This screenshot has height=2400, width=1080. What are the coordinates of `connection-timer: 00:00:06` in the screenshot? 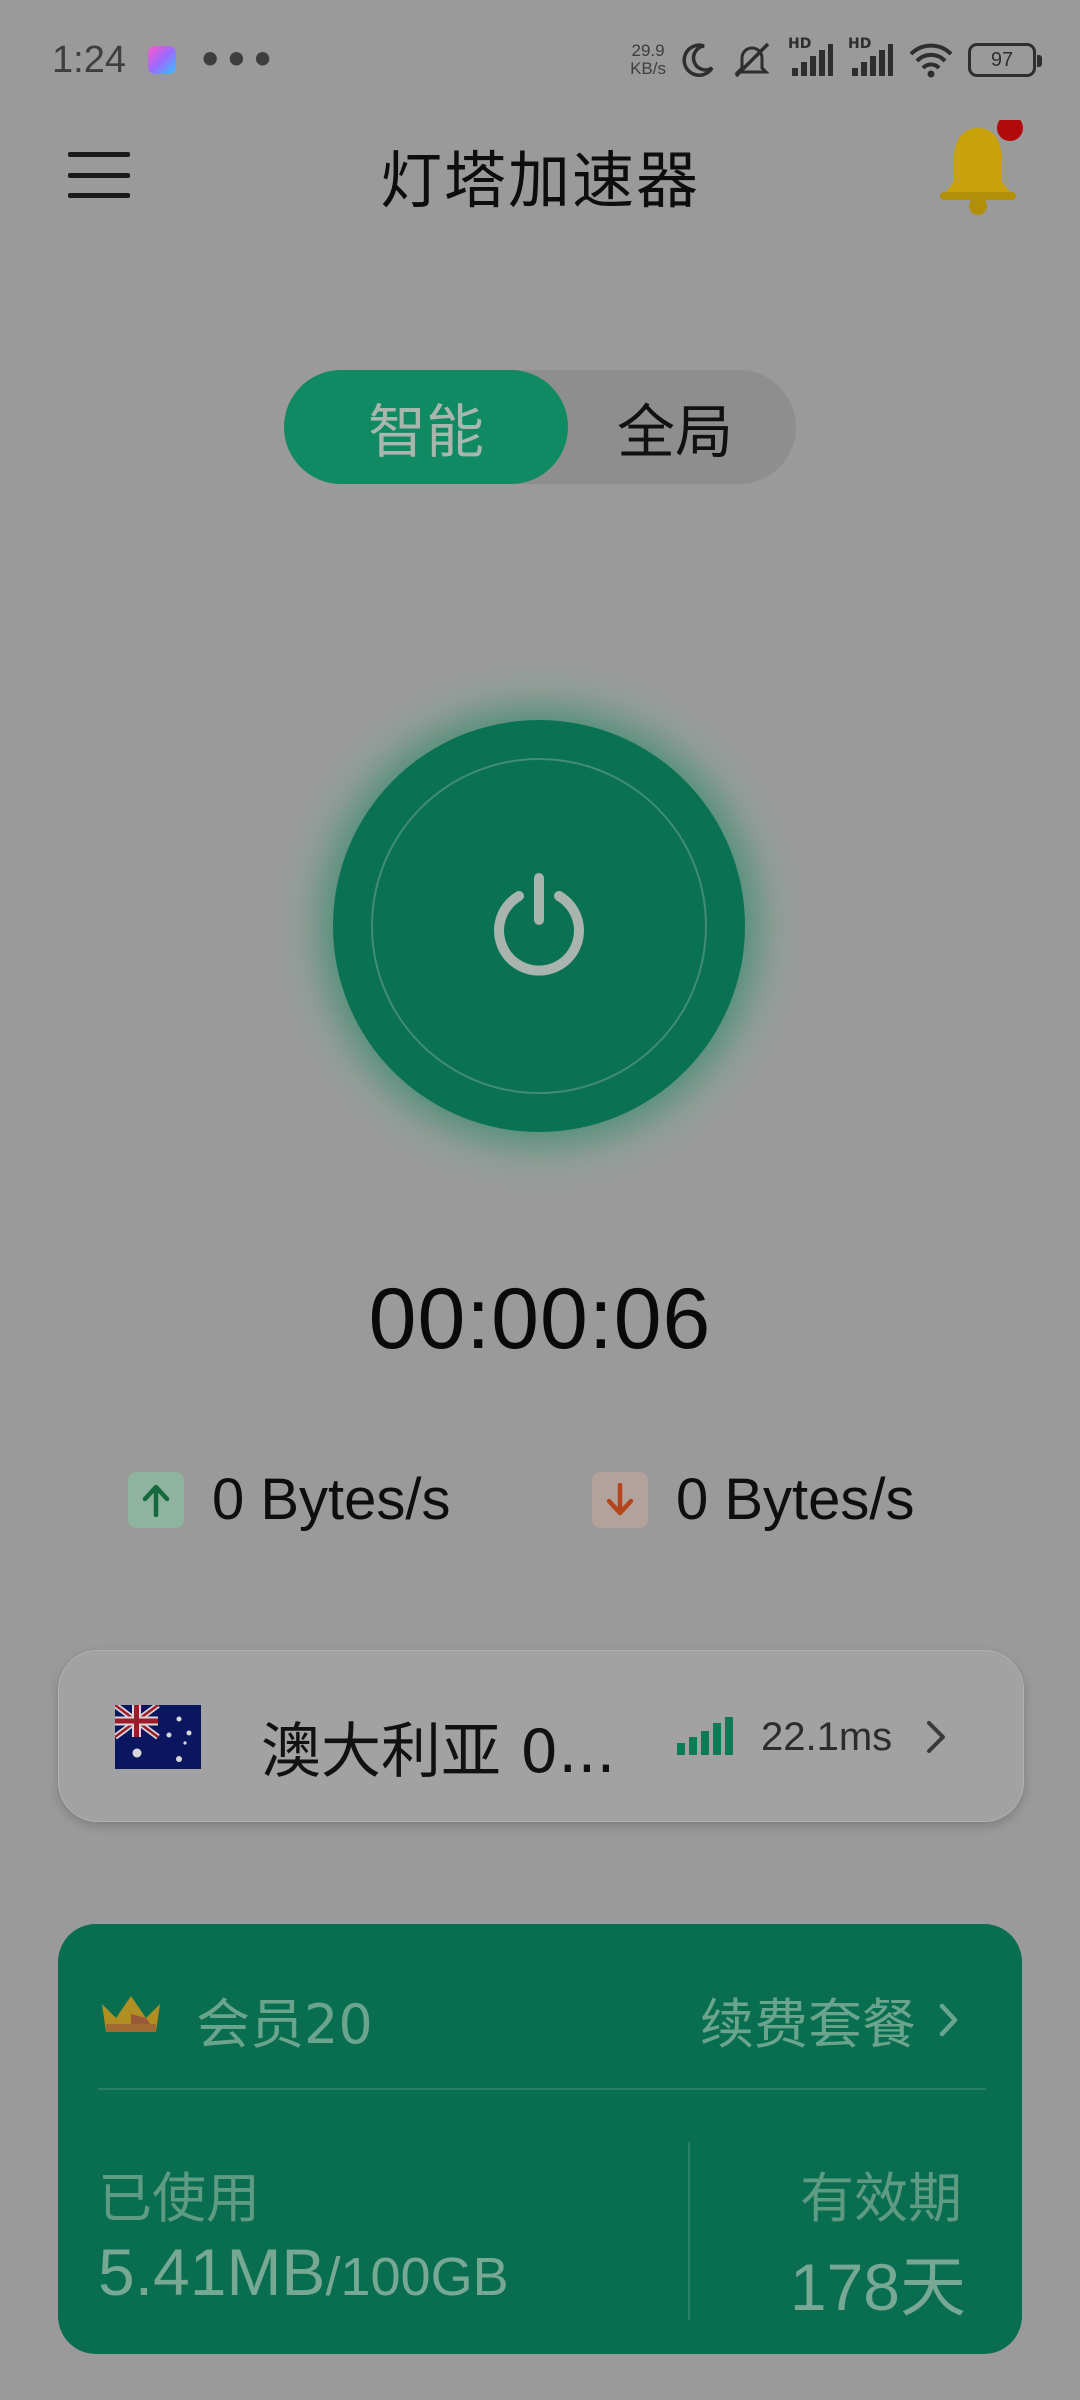 It's located at (540, 1319).